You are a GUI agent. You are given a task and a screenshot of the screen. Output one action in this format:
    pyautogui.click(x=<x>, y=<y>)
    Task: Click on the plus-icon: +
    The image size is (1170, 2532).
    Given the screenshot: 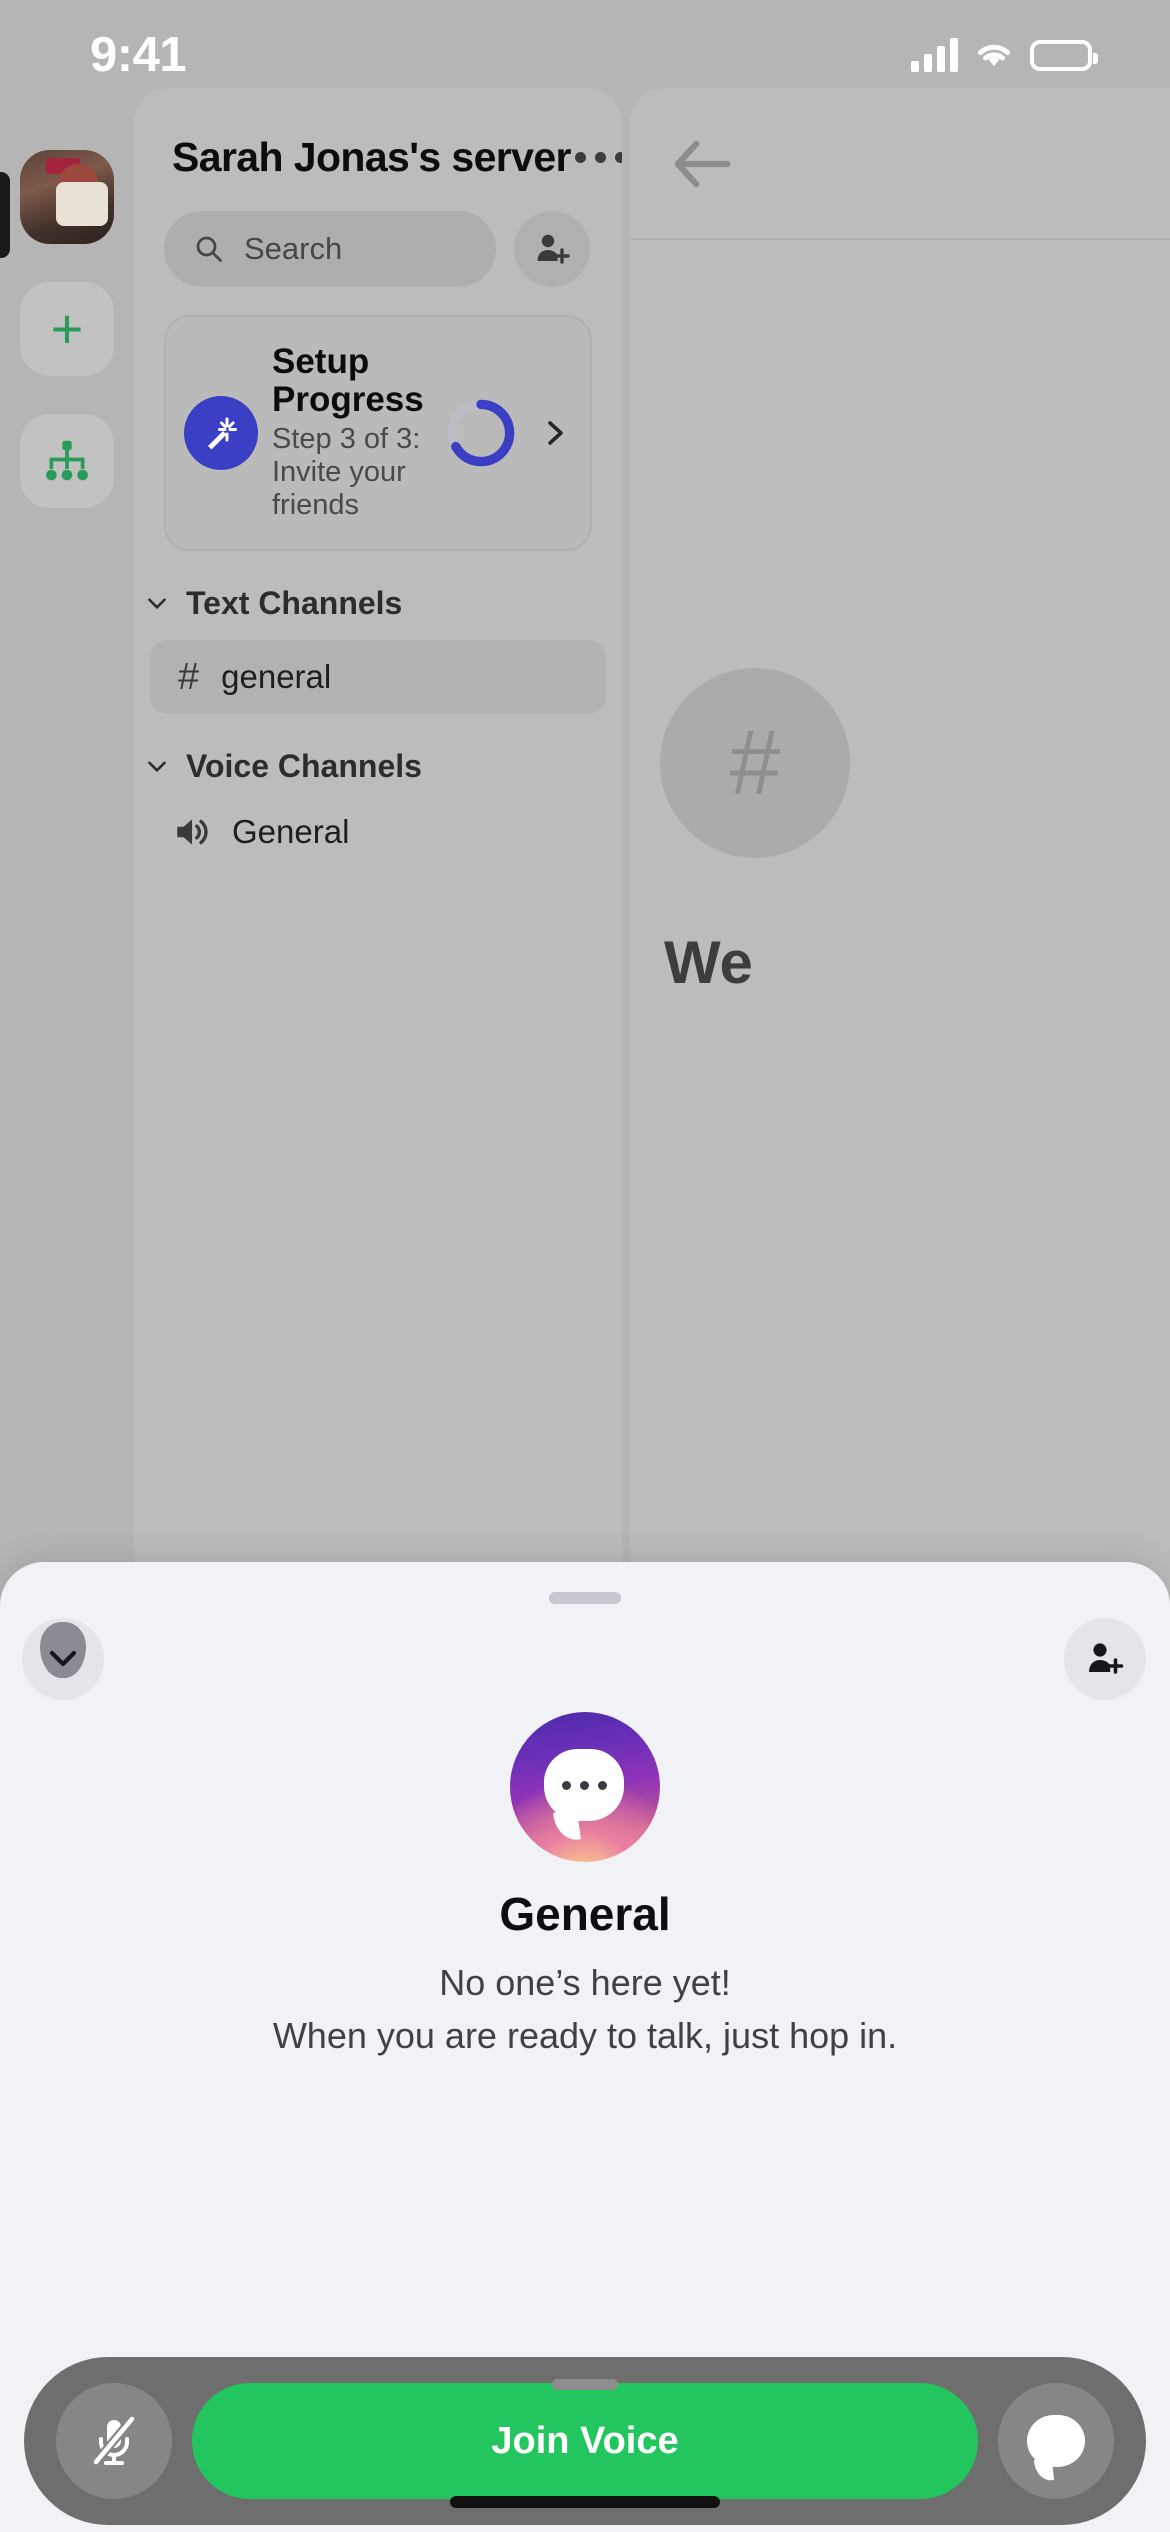 What is the action you would take?
    pyautogui.click(x=67, y=328)
    